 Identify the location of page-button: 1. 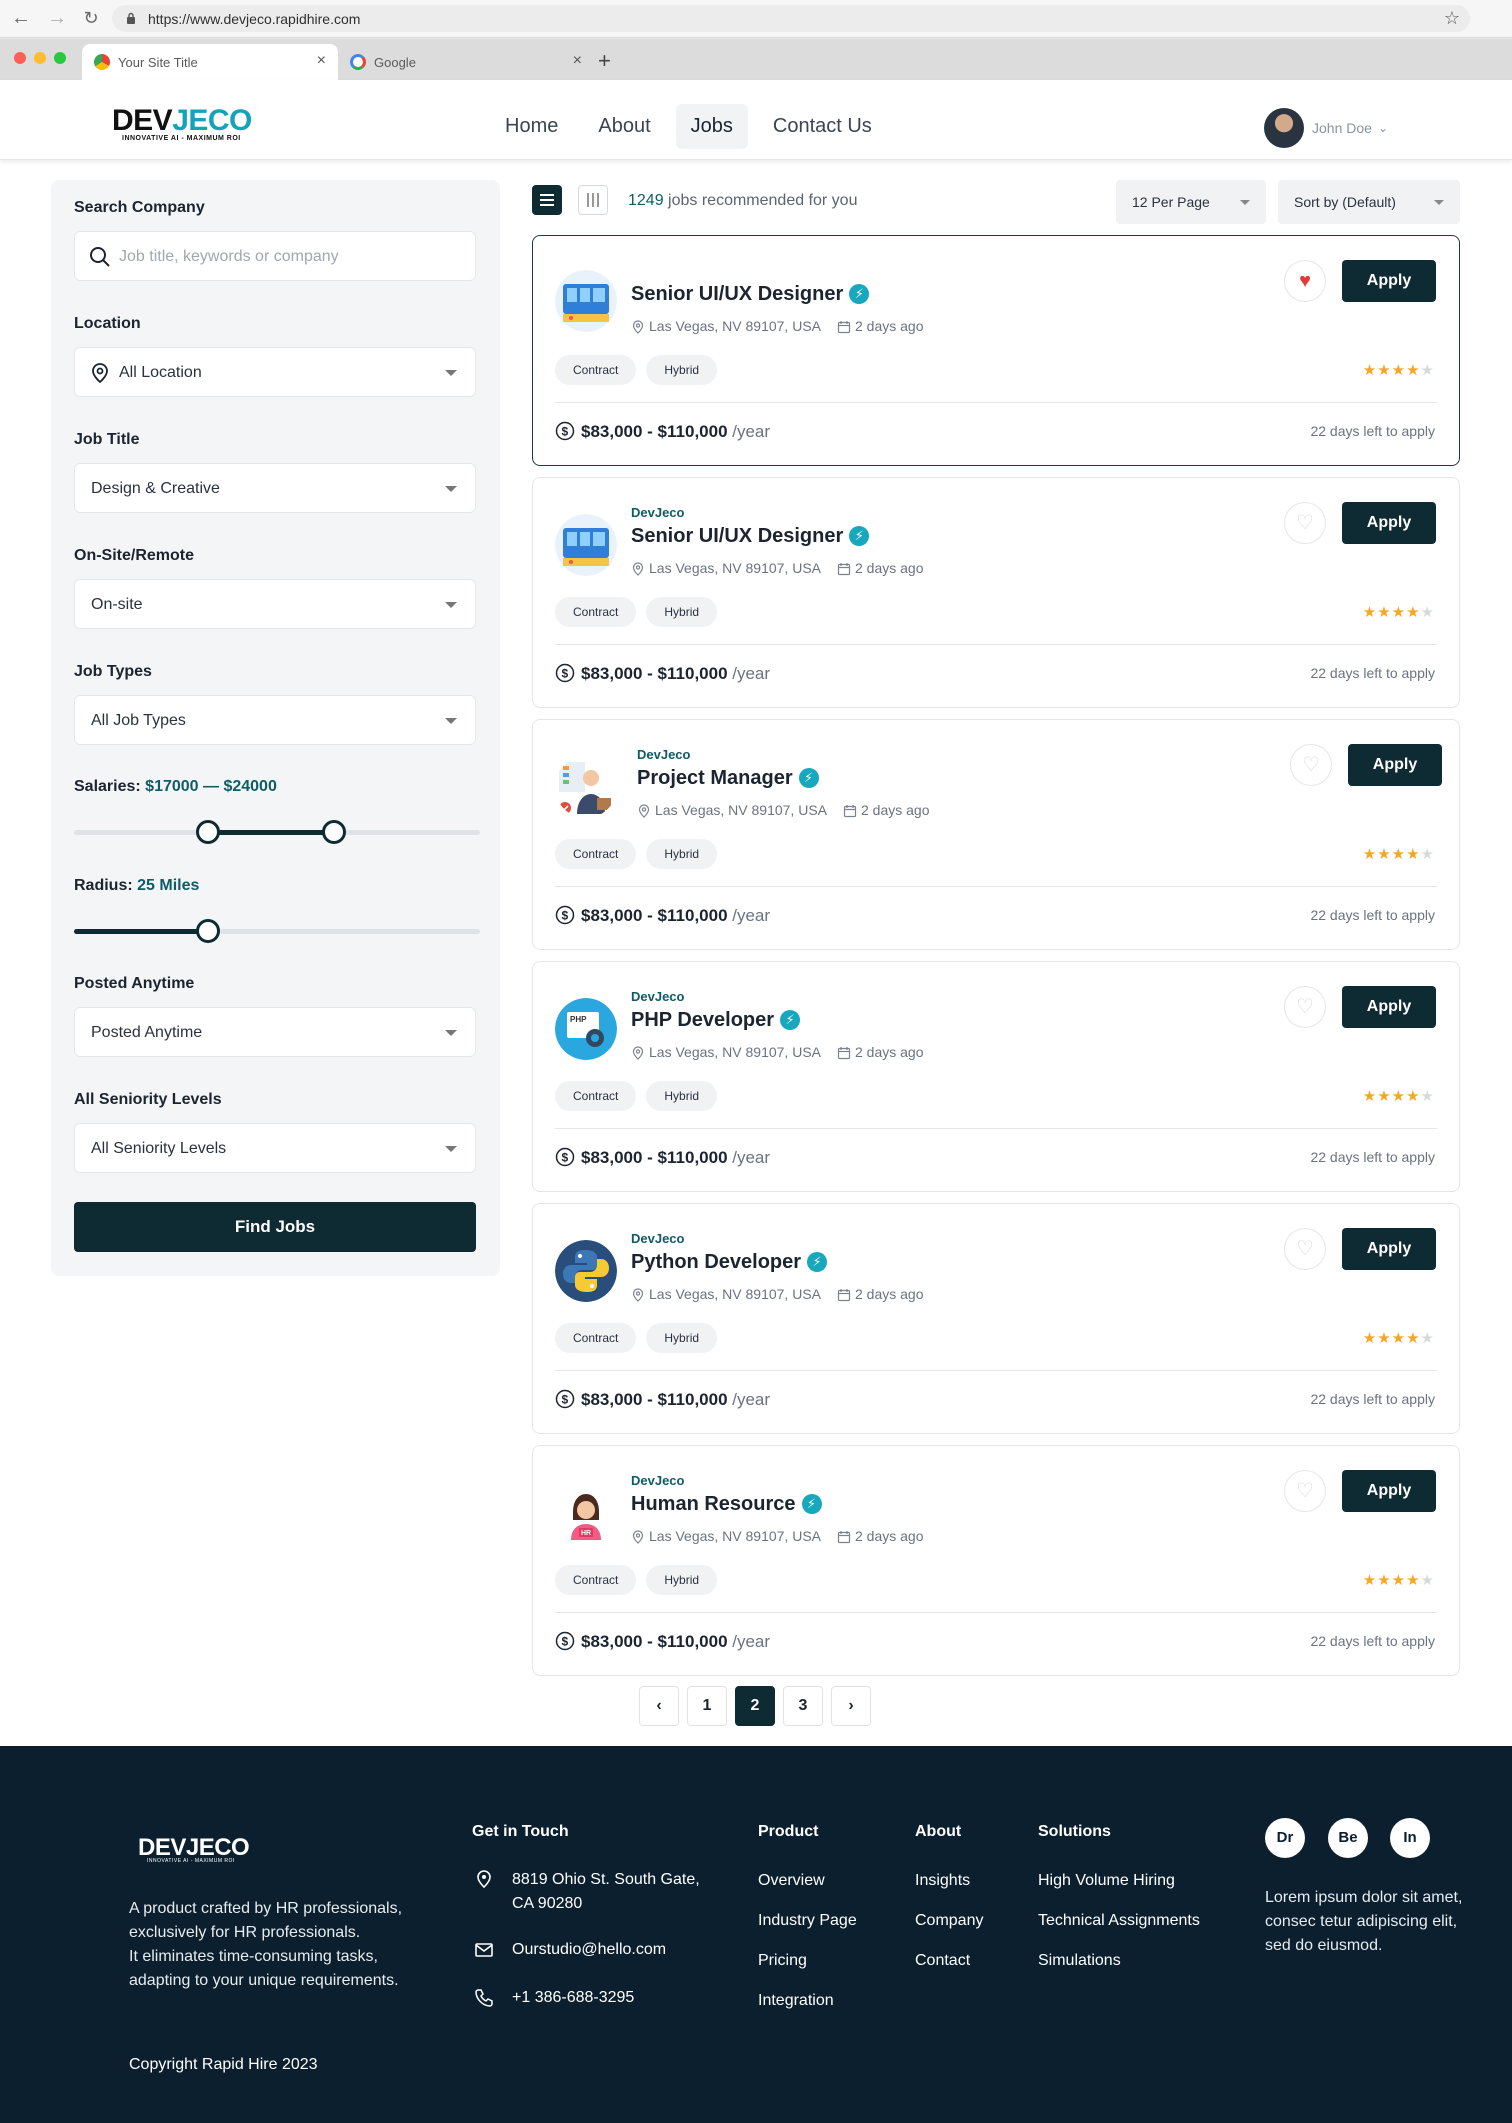
(707, 1706).